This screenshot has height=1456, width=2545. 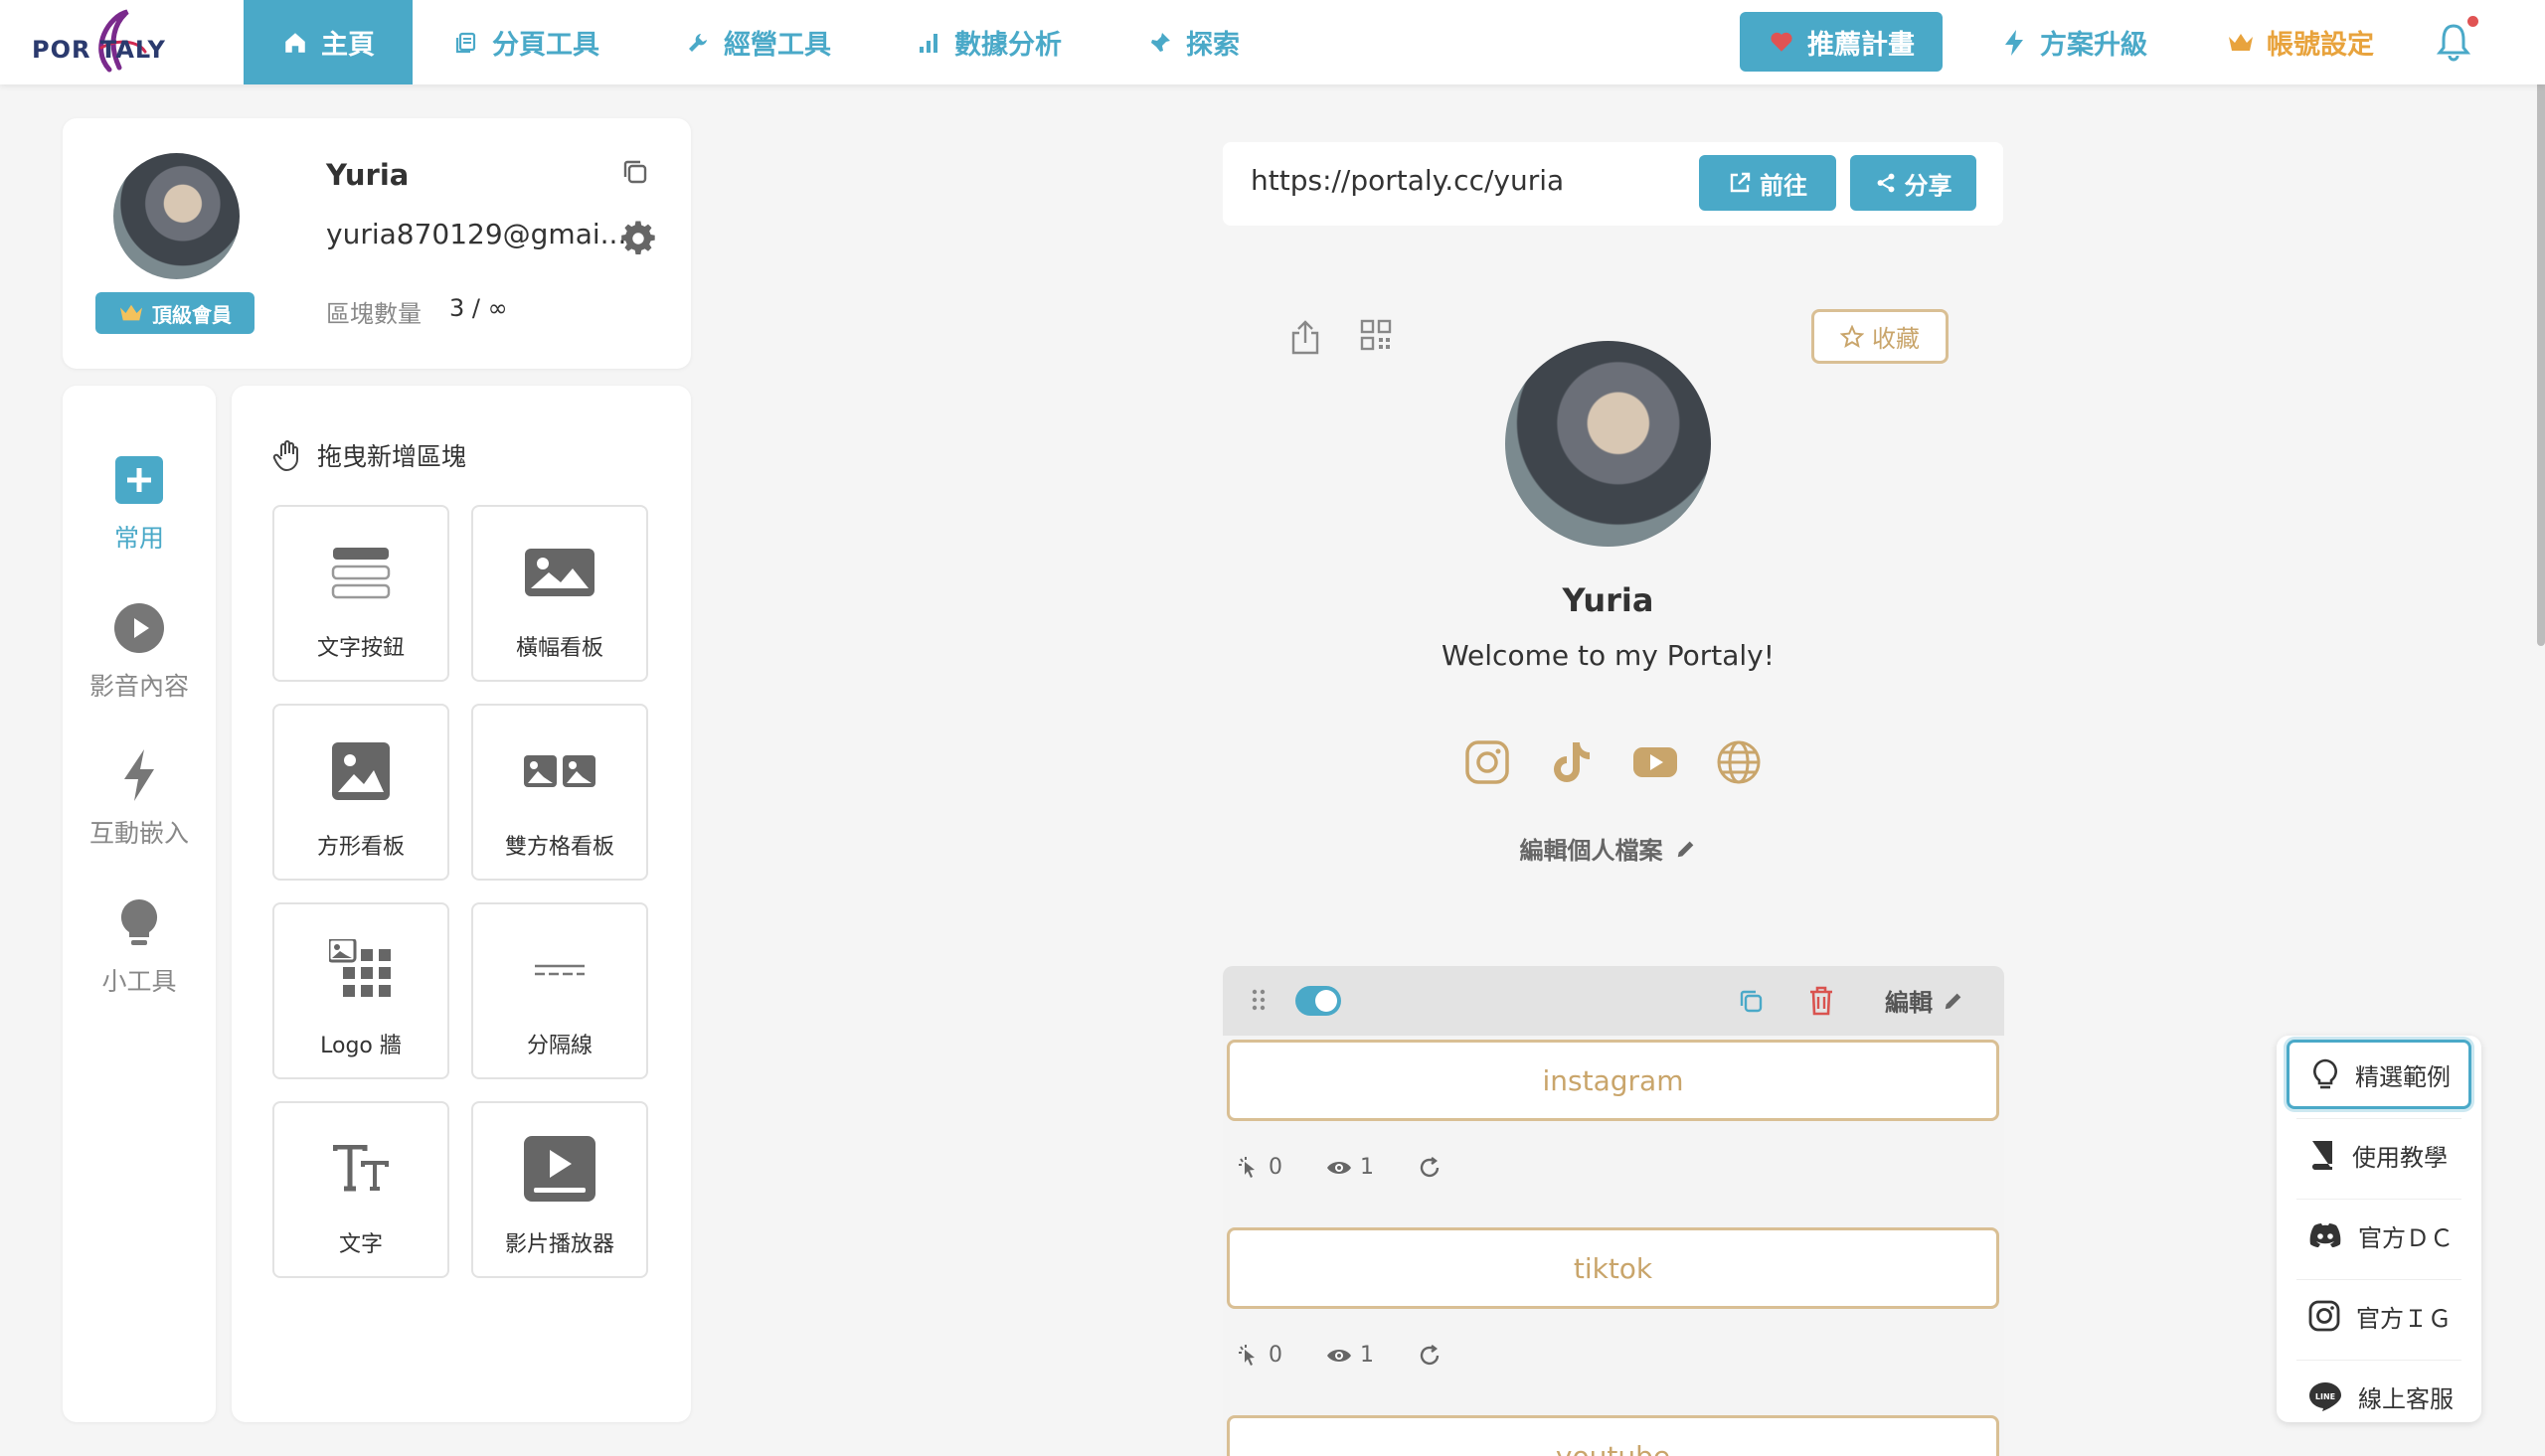 I want to click on link-button-instagram: instagram, so click(x=1613, y=1080).